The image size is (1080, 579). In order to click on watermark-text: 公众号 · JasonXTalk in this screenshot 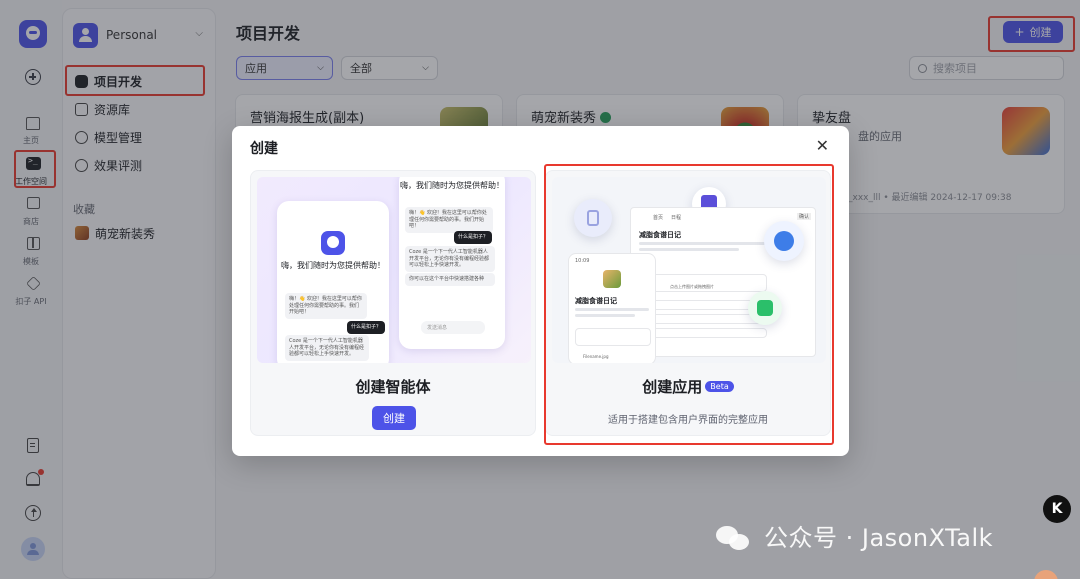, I will do `click(879, 538)`.